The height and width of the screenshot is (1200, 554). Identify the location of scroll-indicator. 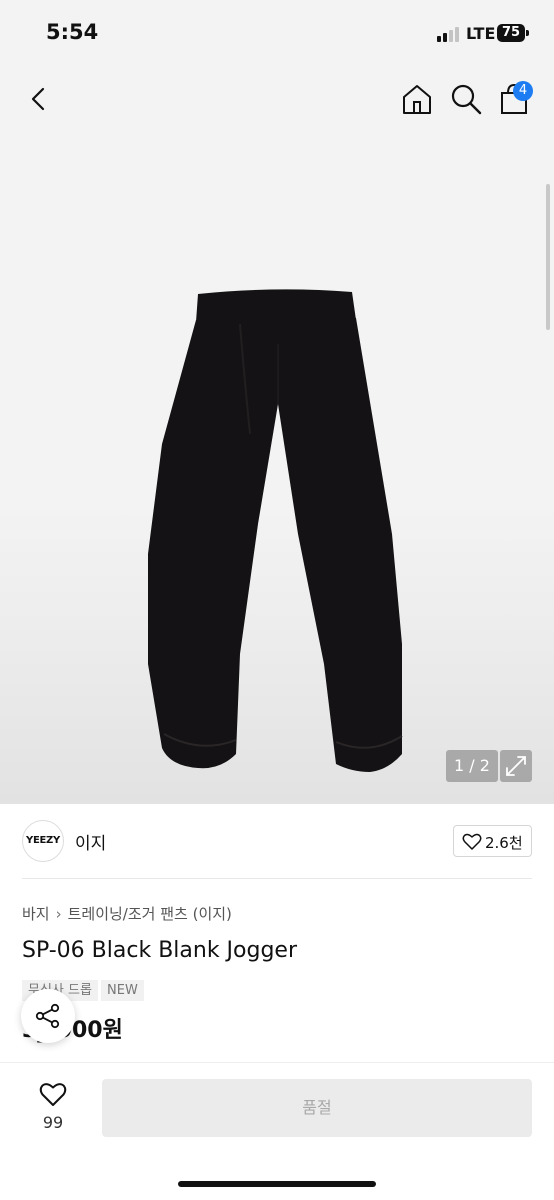
(548, 257).